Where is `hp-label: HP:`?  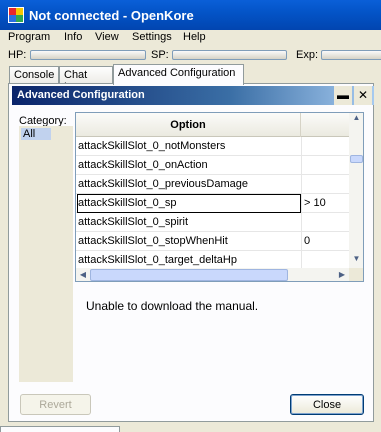
hp-label: HP: is located at coordinates (17, 55).